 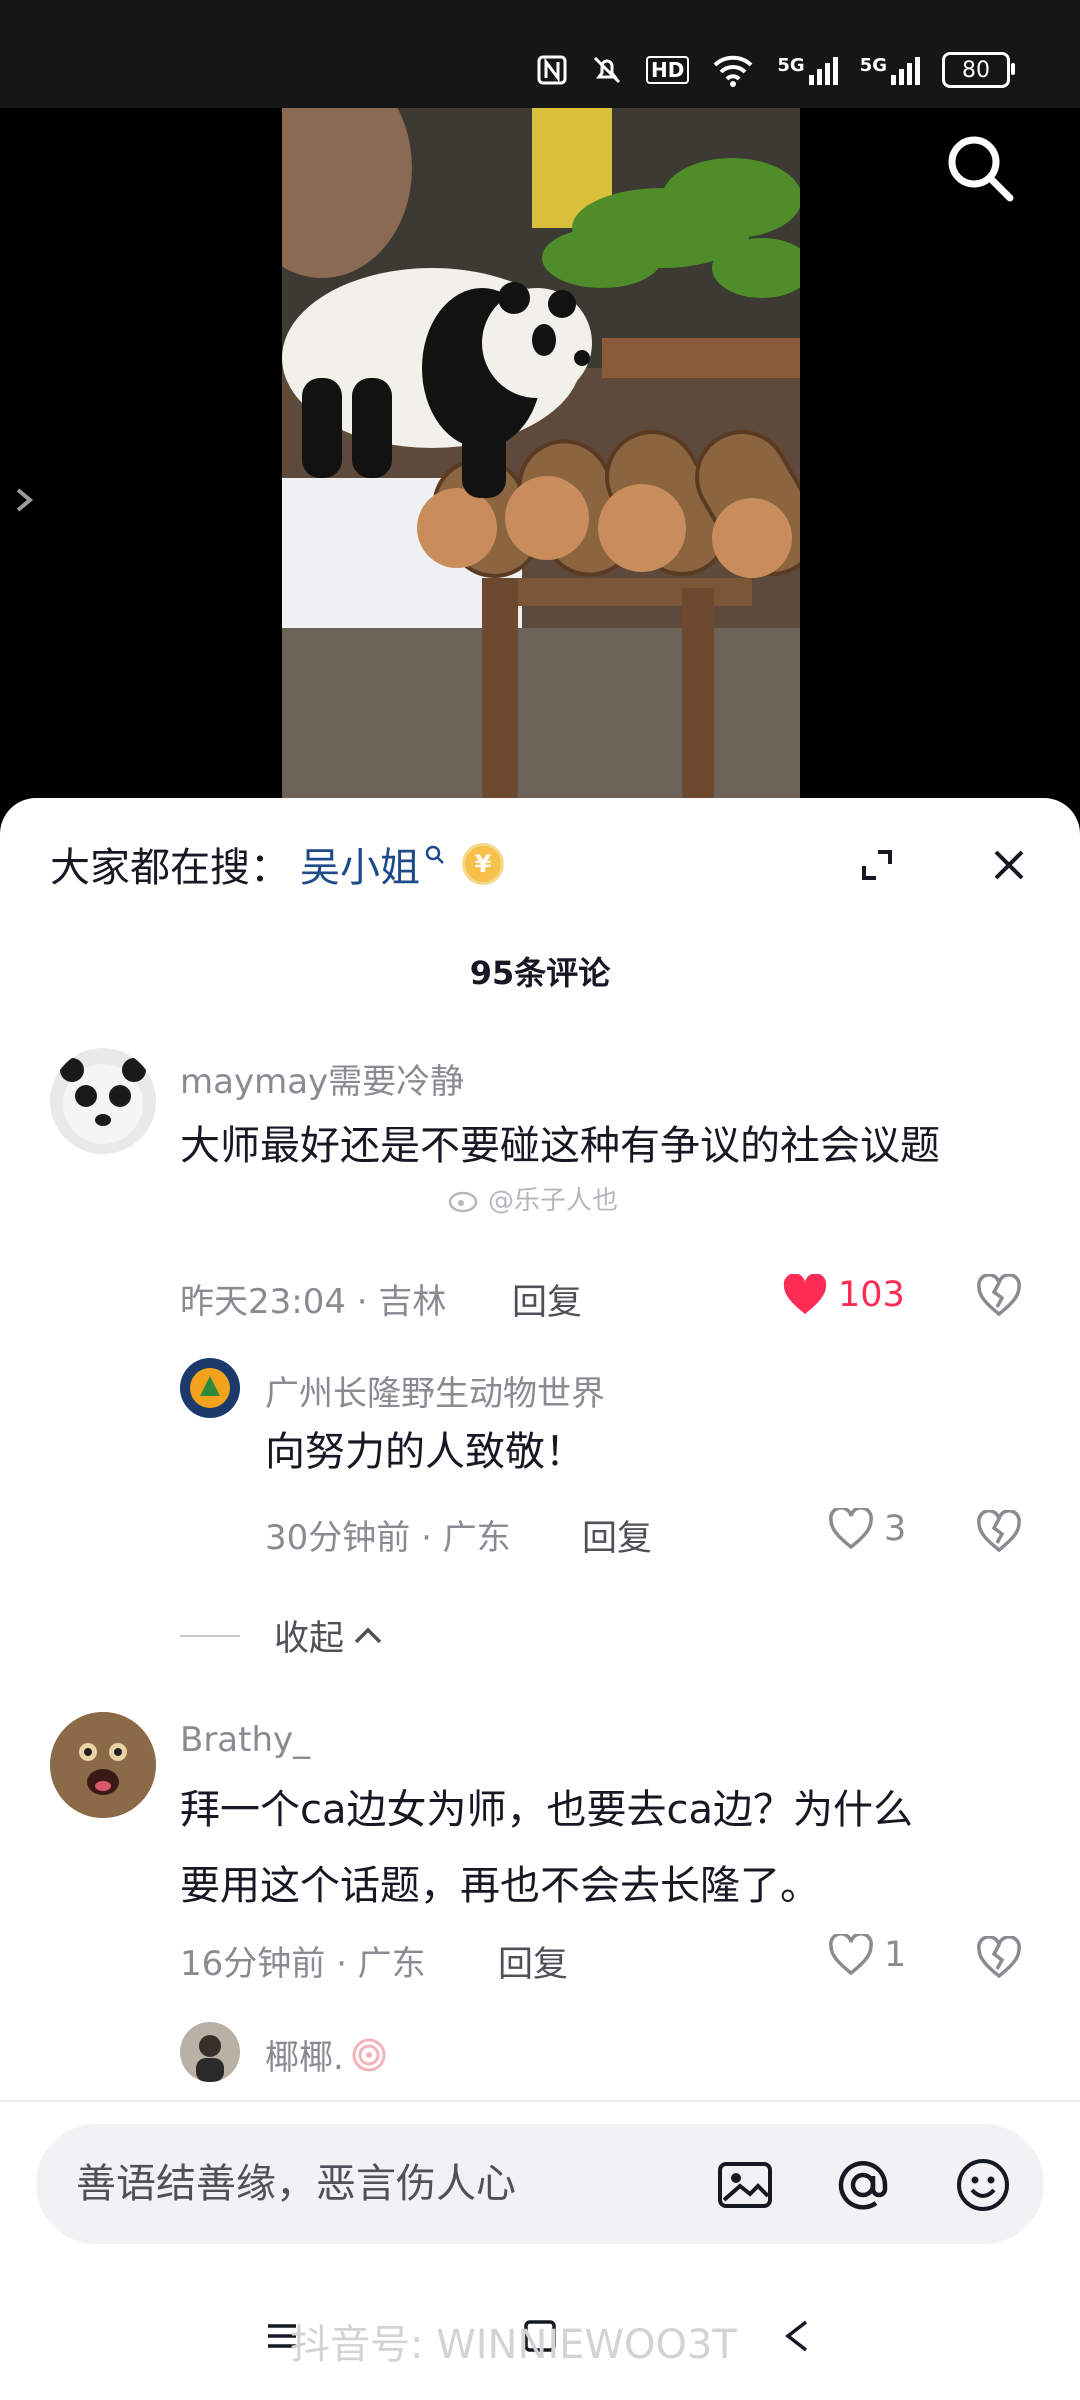 What do you see at coordinates (369, 2054) in the screenshot?
I see `spiral-badge-icon` at bounding box center [369, 2054].